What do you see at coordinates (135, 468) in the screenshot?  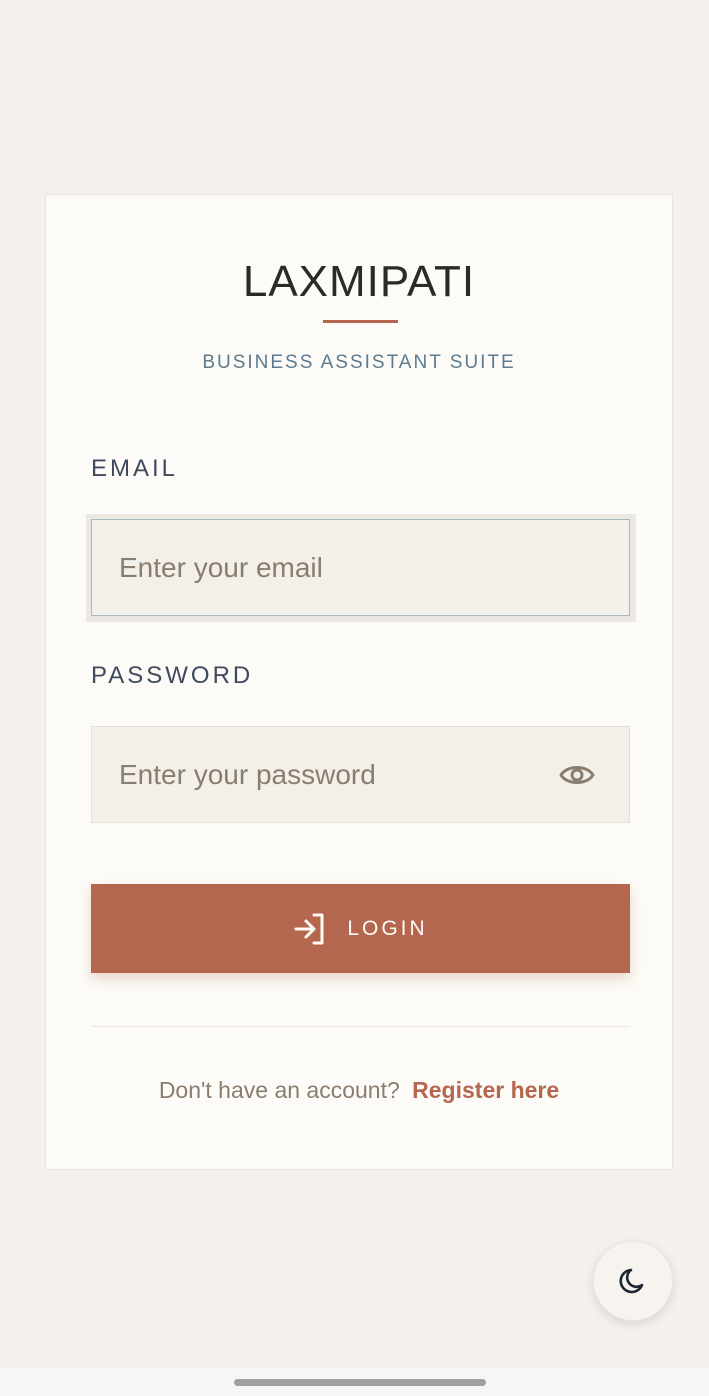 I see `email-label: EMAIL` at bounding box center [135, 468].